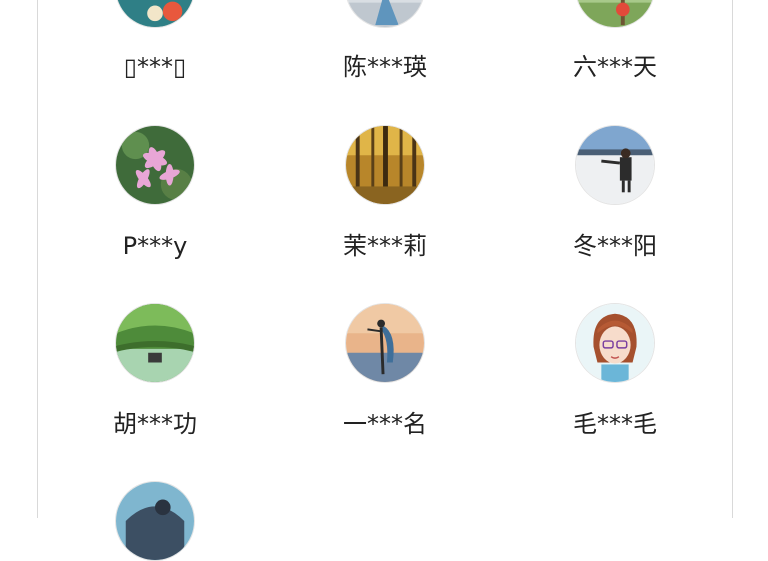  What do you see at coordinates (385, 165) in the screenshot?
I see `autumn-forest-avatar` at bounding box center [385, 165].